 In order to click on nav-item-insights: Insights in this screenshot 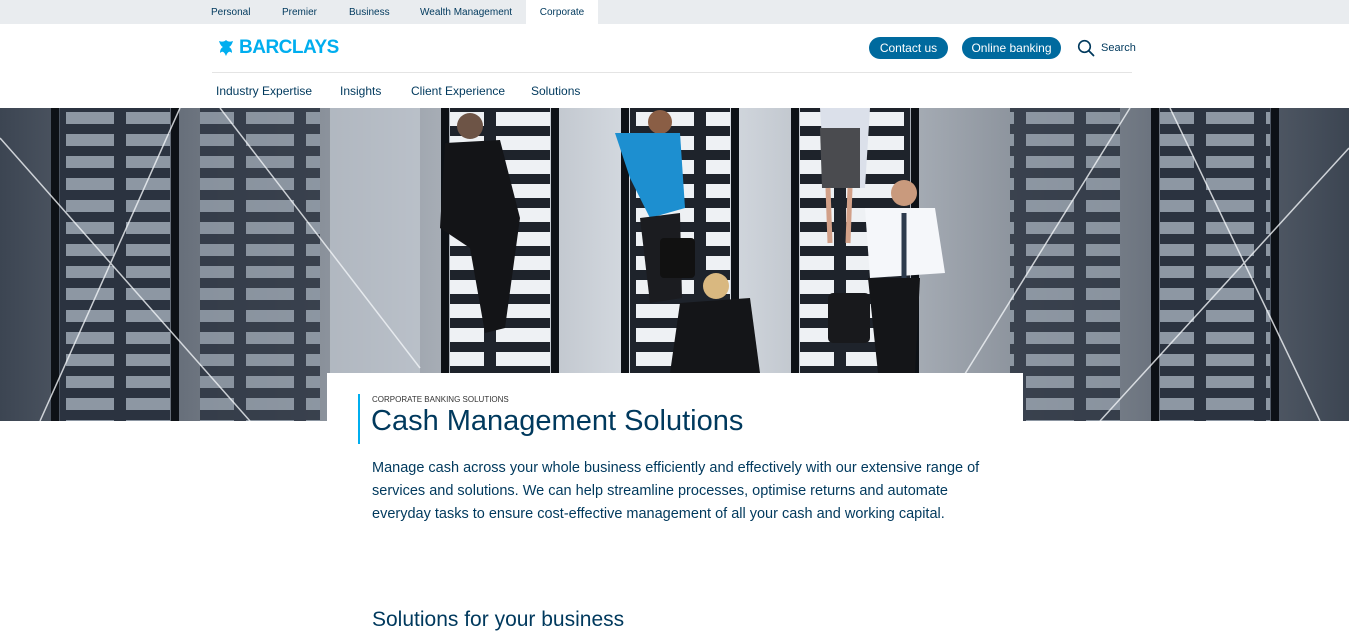, I will do `click(360, 91)`.